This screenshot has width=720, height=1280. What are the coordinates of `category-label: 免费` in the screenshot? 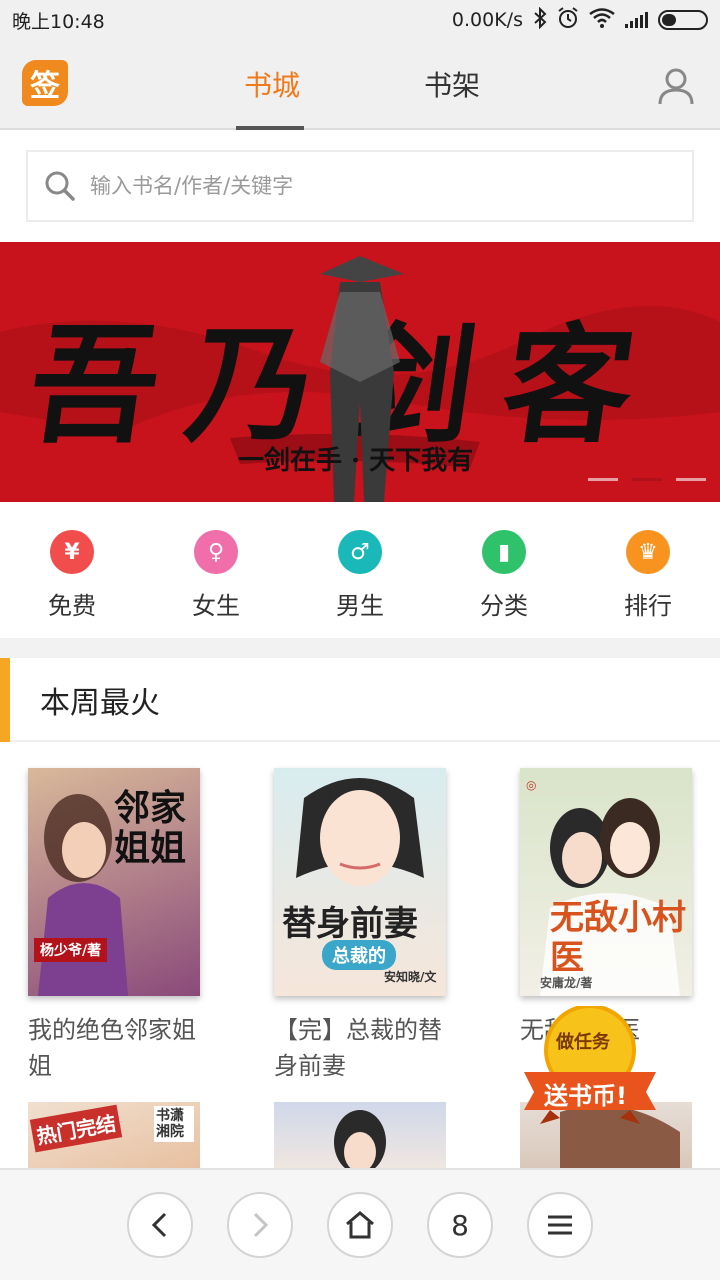 It's located at (72, 606).